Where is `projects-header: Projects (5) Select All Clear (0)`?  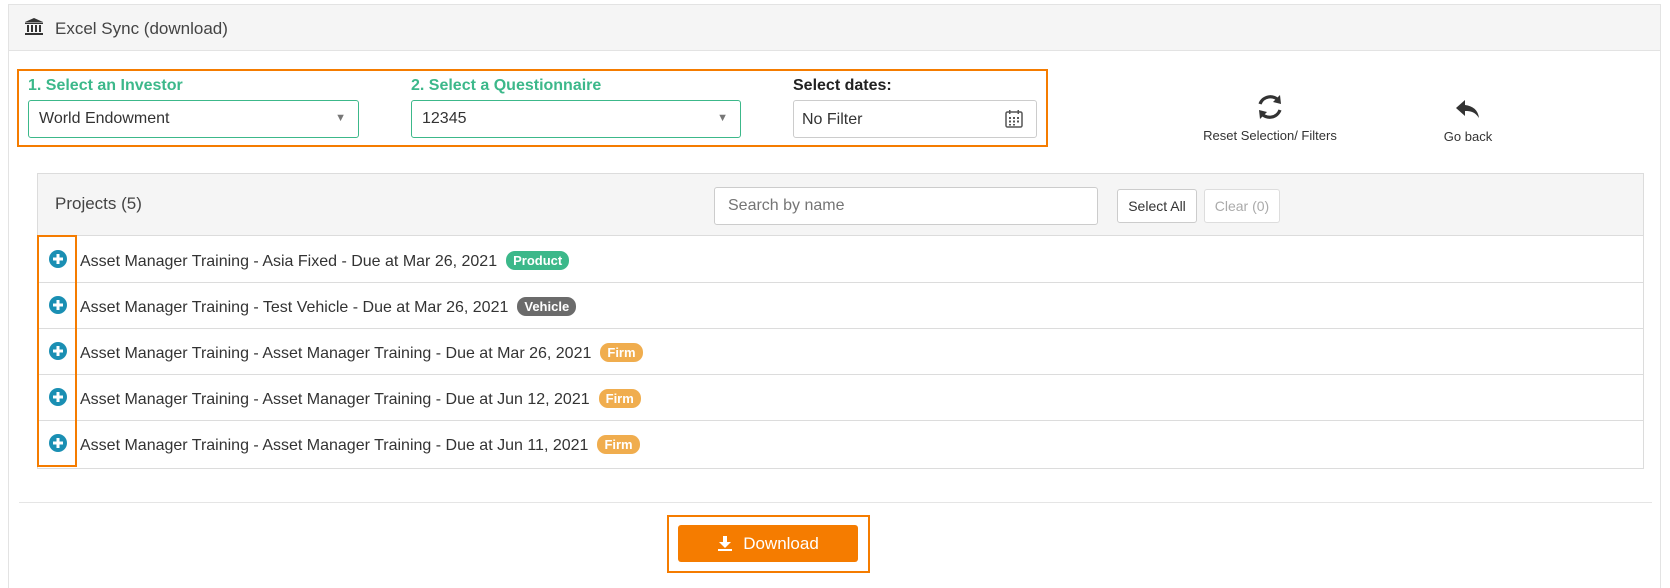
projects-header: Projects (5) Select All Clear (0) is located at coordinates (840, 205).